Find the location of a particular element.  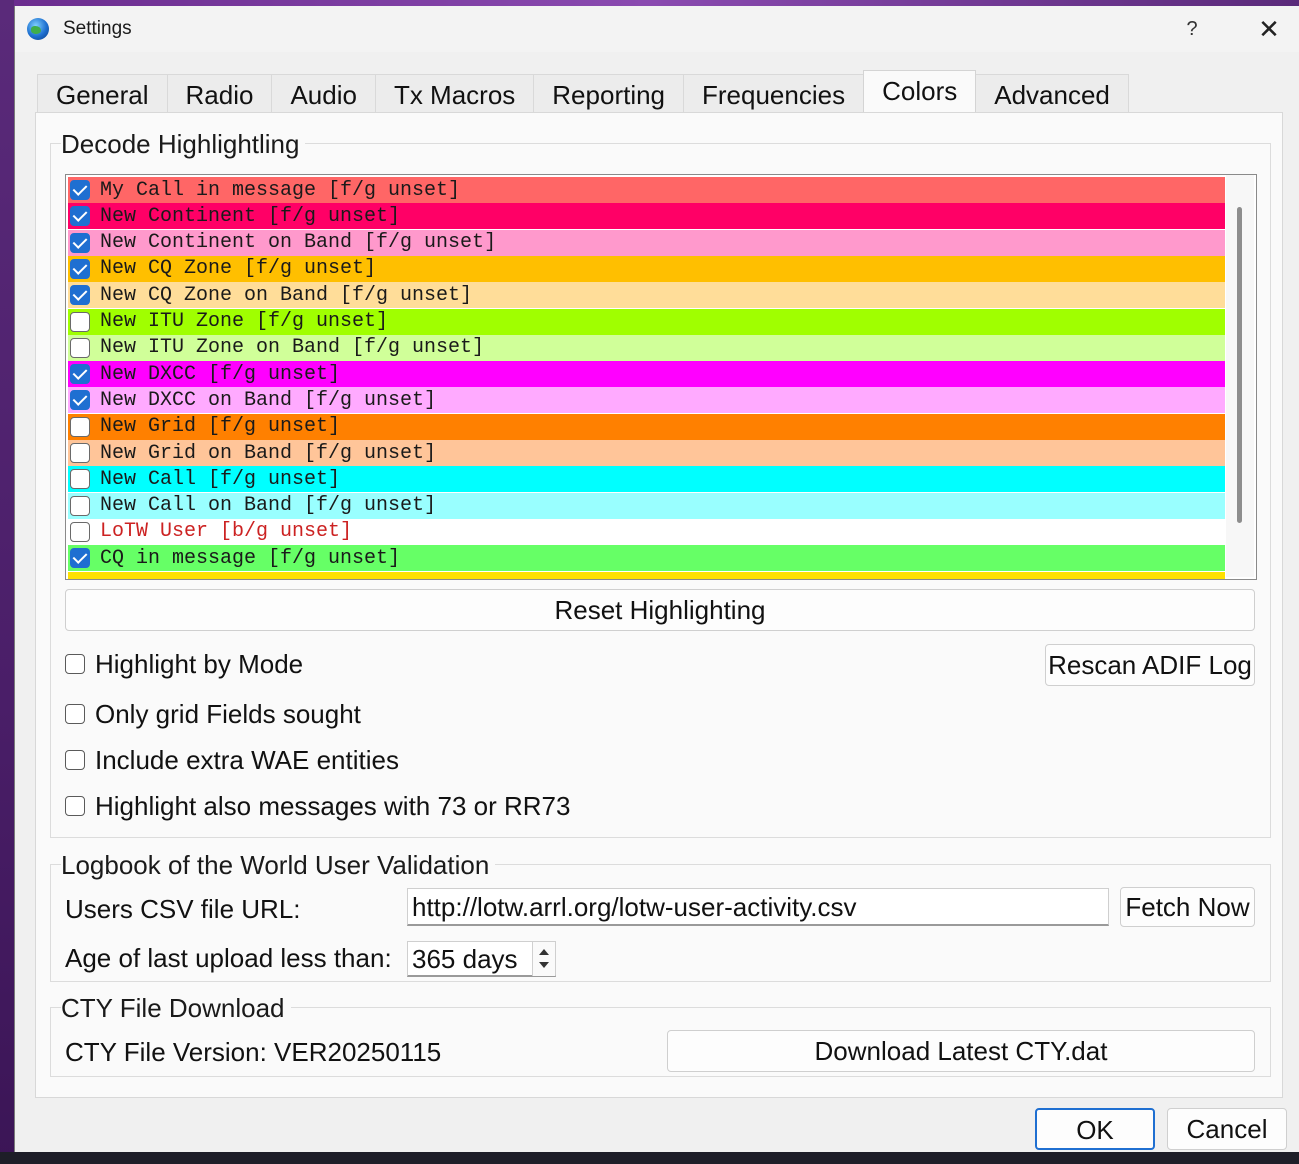

spin-up-icon is located at coordinates (544, 952).